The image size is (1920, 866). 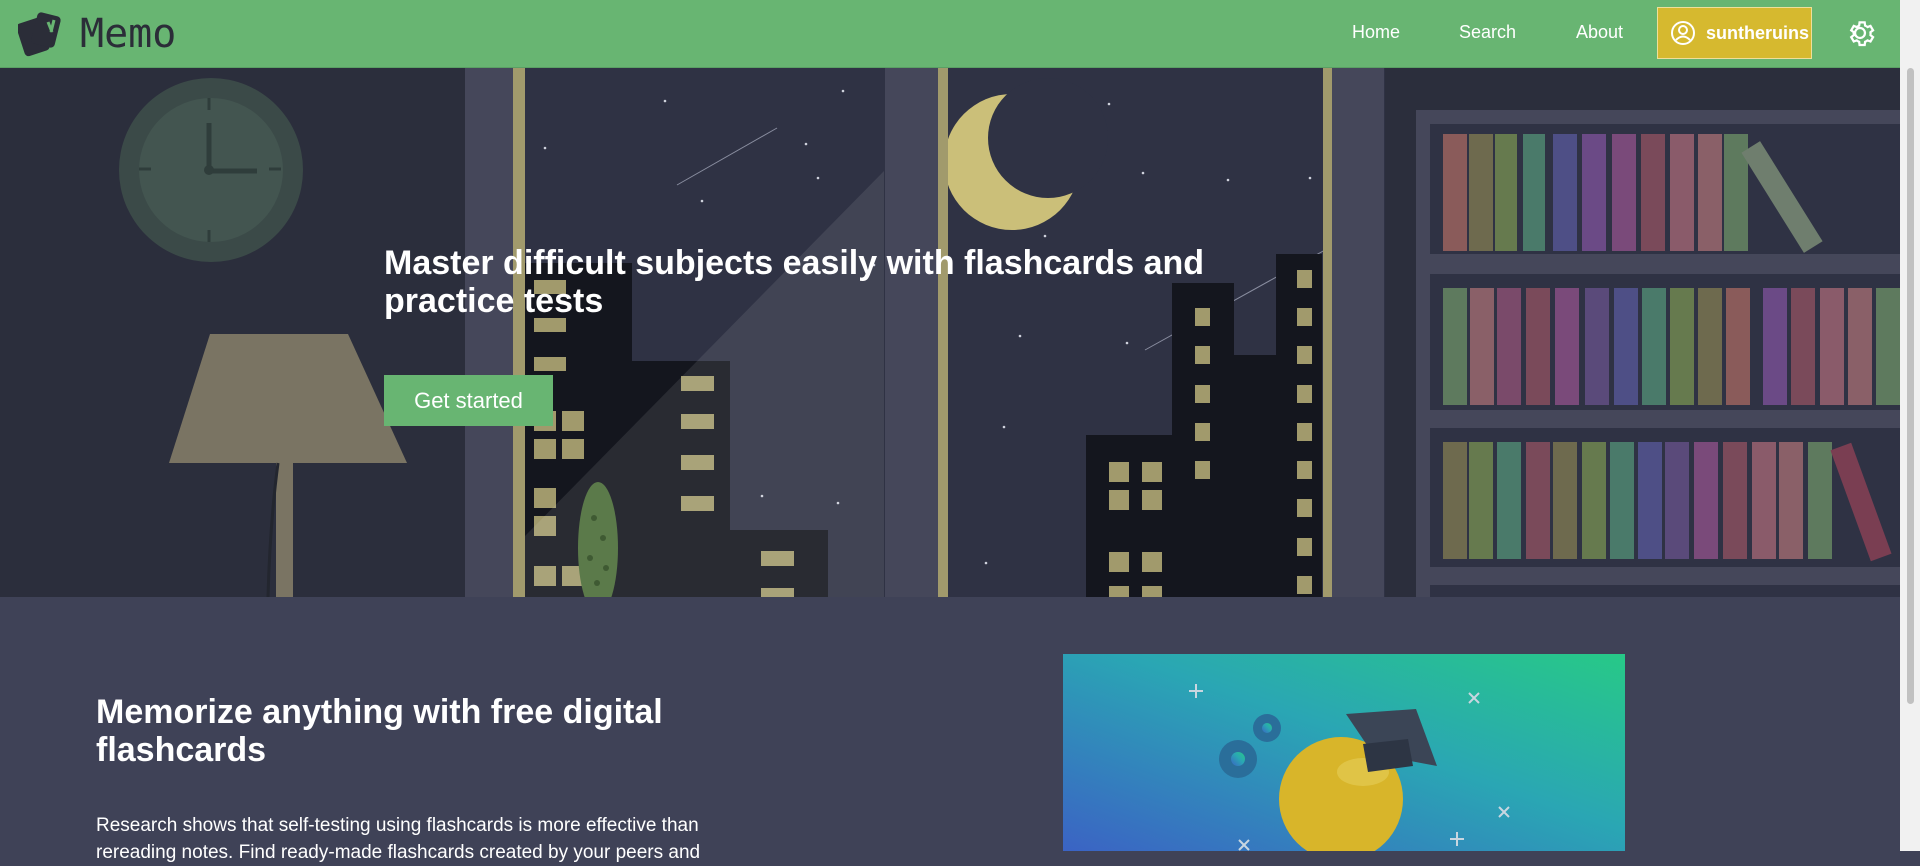 I want to click on logo-cards-icon, so click(x=39, y=34).